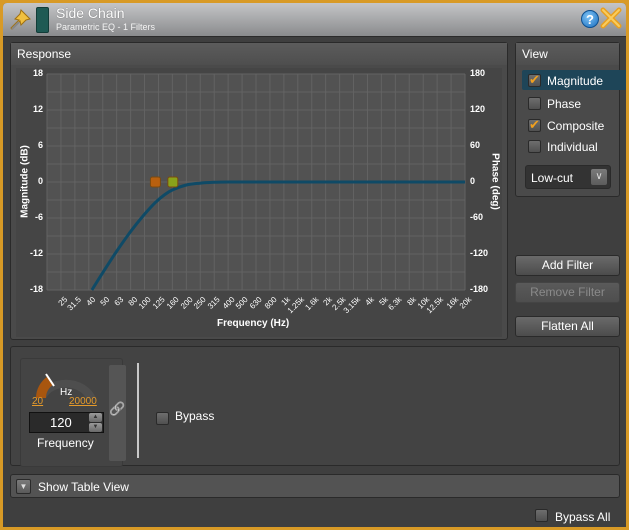 This screenshot has height=530, width=629. I want to click on y-tick-label: -18, so click(36, 289).